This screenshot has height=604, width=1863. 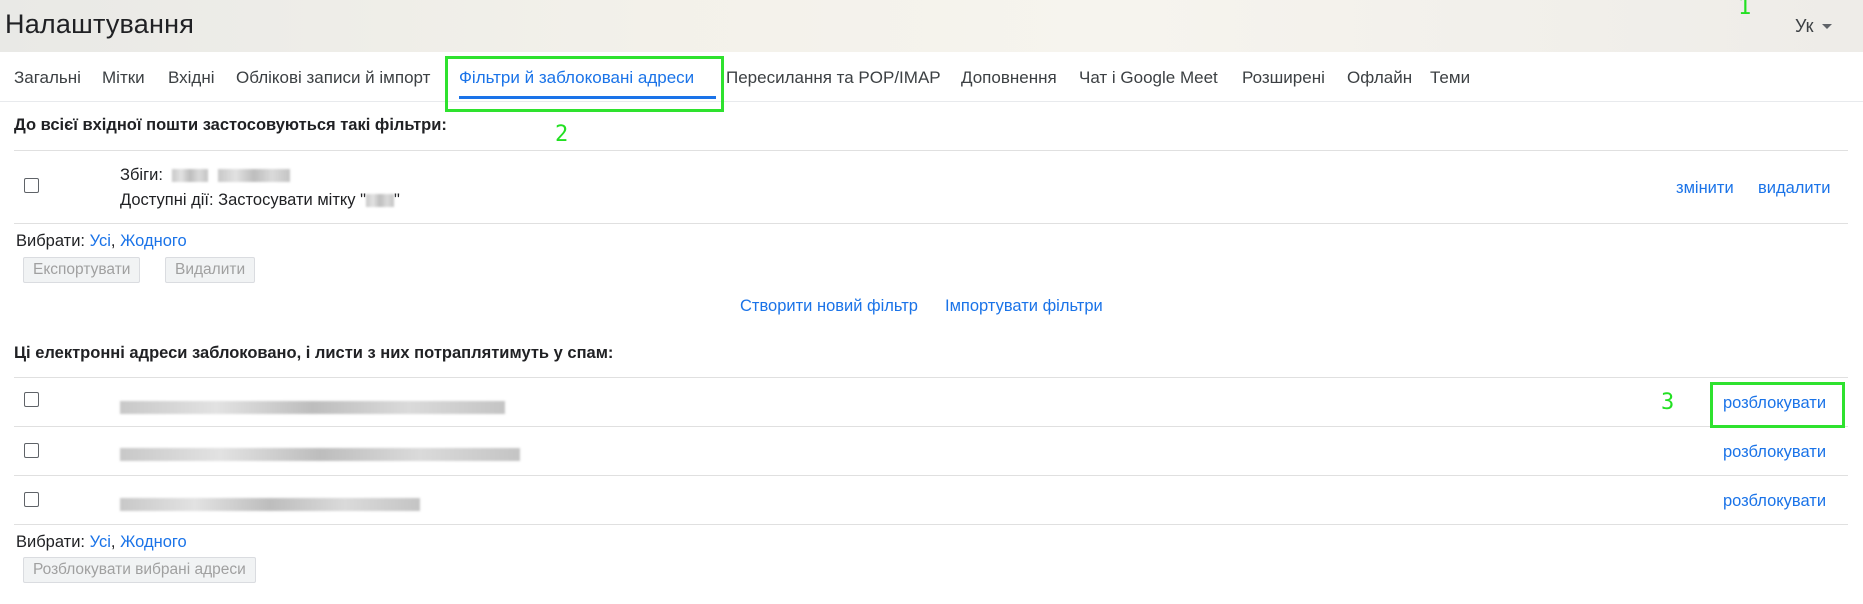 I want to click on page-title: Налаштування, so click(x=100, y=24).